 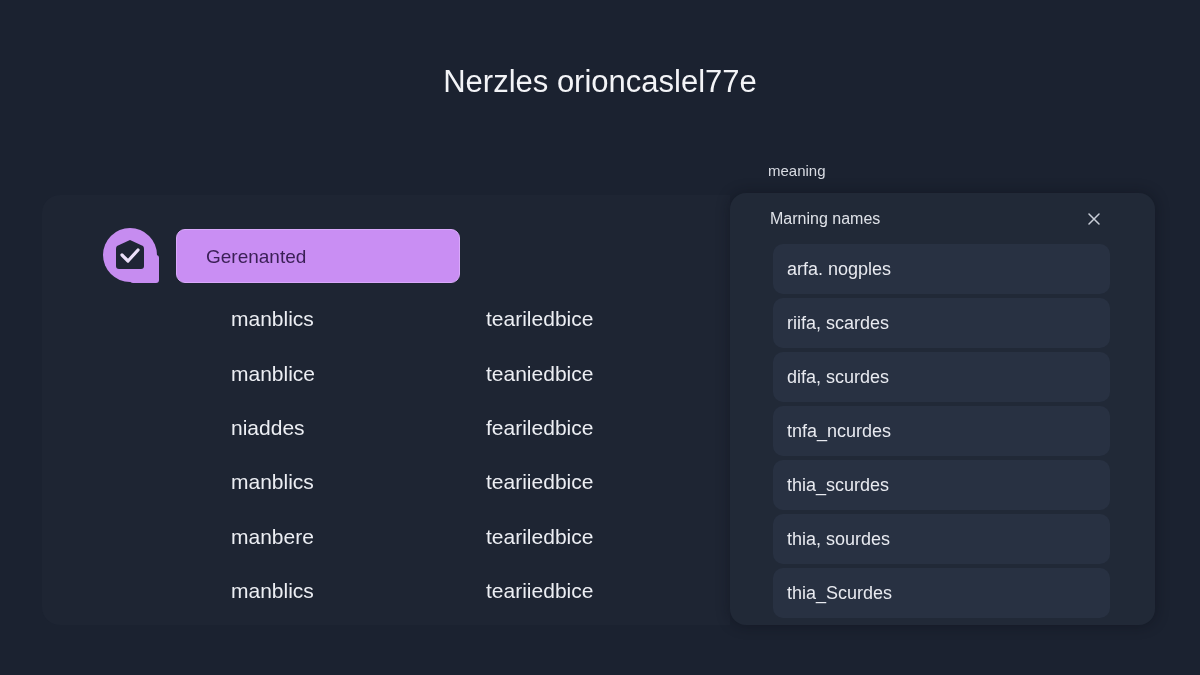 I want to click on close-icon, so click(x=1094, y=219).